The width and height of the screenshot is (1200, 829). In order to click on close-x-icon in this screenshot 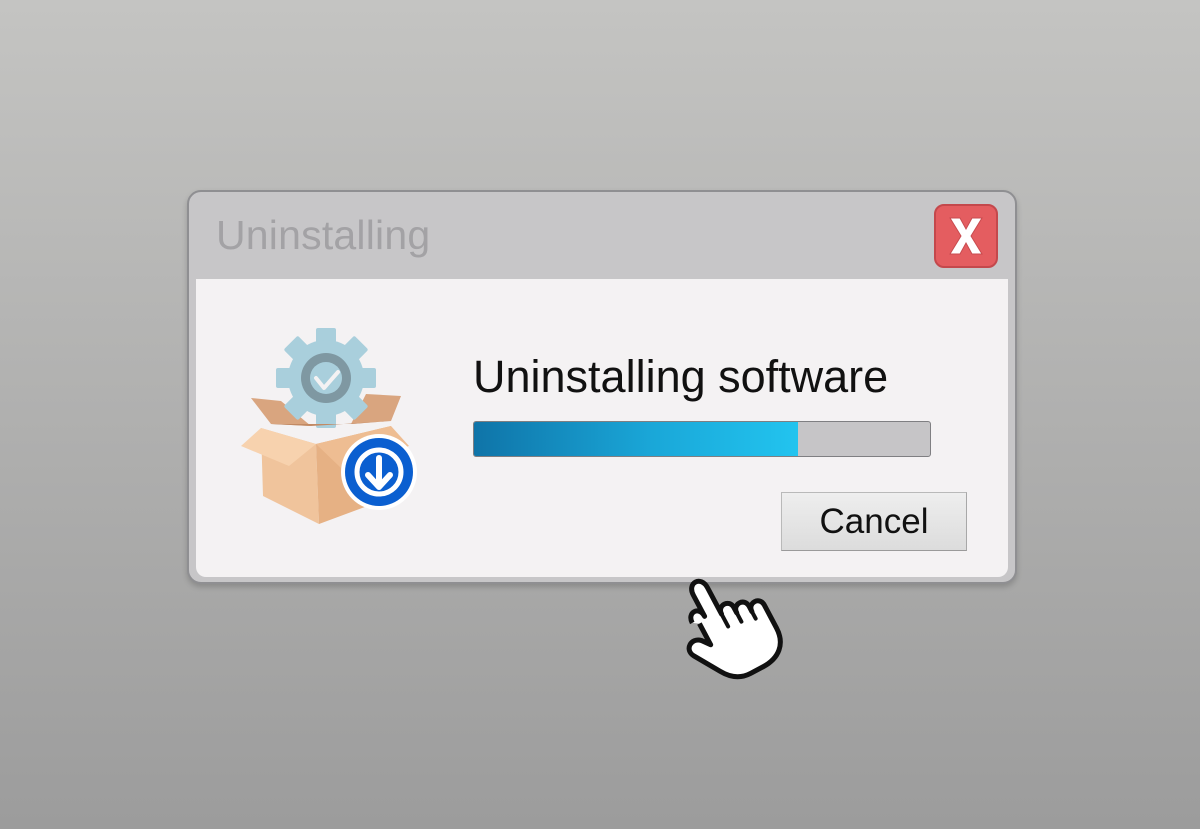, I will do `click(966, 236)`.